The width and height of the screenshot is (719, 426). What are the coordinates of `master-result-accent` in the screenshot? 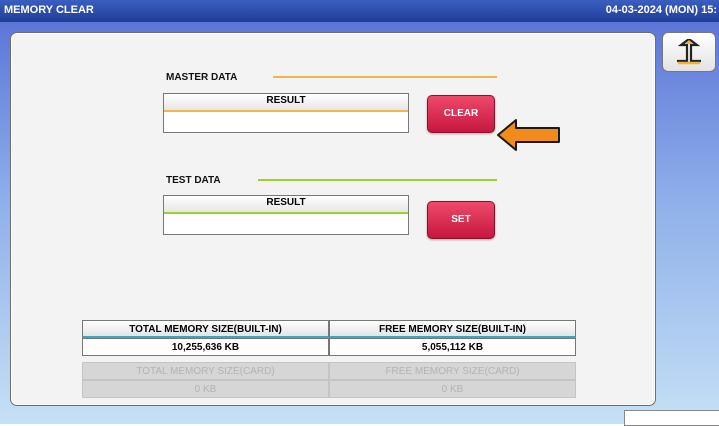 It's located at (286, 111).